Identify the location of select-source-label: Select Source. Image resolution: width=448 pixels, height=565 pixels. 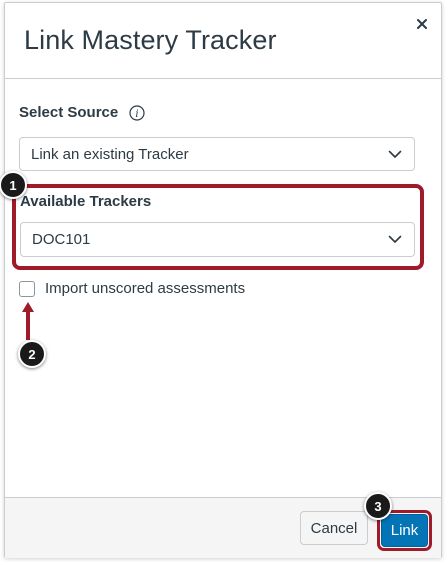
(69, 112).